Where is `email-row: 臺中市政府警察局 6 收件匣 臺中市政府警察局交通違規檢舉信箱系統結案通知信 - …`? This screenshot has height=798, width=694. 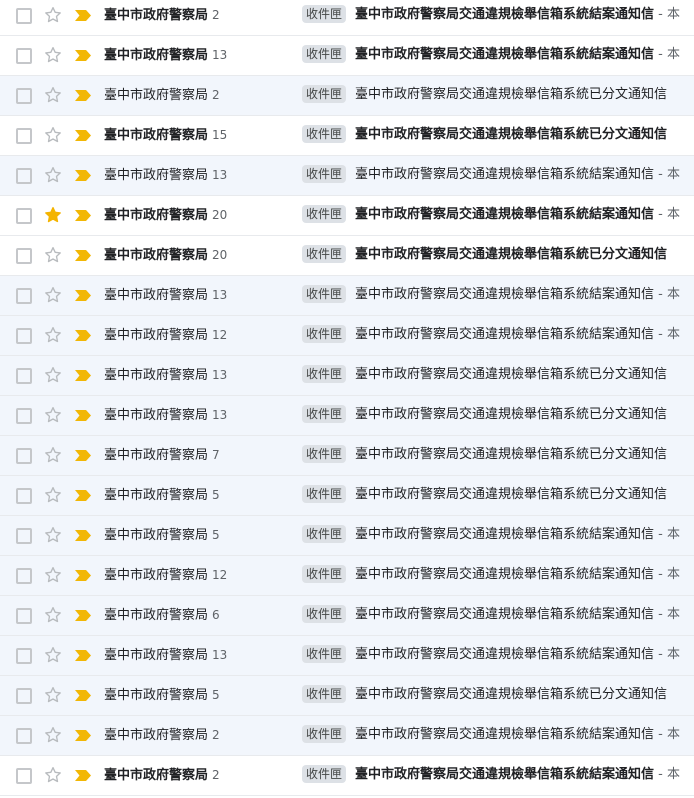 email-row: 臺中市政府警察局 6 收件匣 臺中市政府警察局交通違規檢舉信箱系統結案通知信 - … is located at coordinates (347, 616).